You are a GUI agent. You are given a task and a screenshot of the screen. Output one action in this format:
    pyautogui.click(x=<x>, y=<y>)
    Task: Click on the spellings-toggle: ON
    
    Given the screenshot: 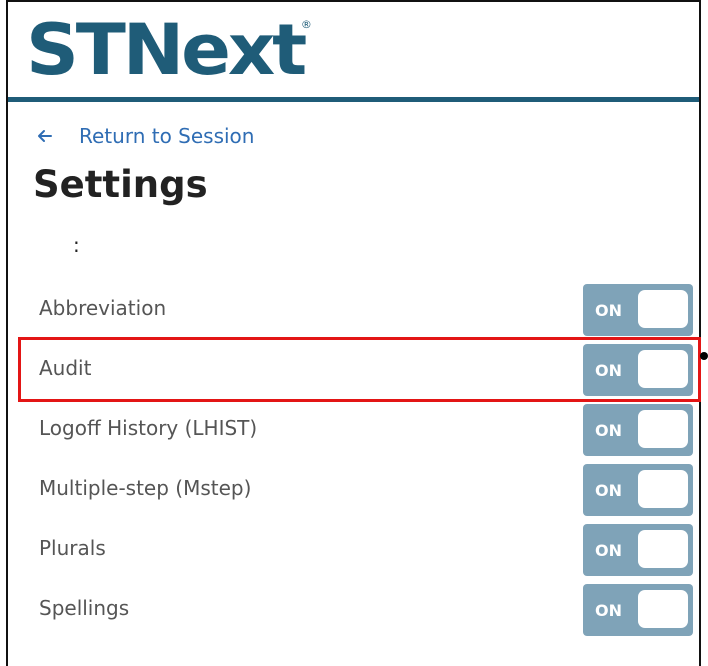 What is the action you would take?
    pyautogui.click(x=638, y=610)
    